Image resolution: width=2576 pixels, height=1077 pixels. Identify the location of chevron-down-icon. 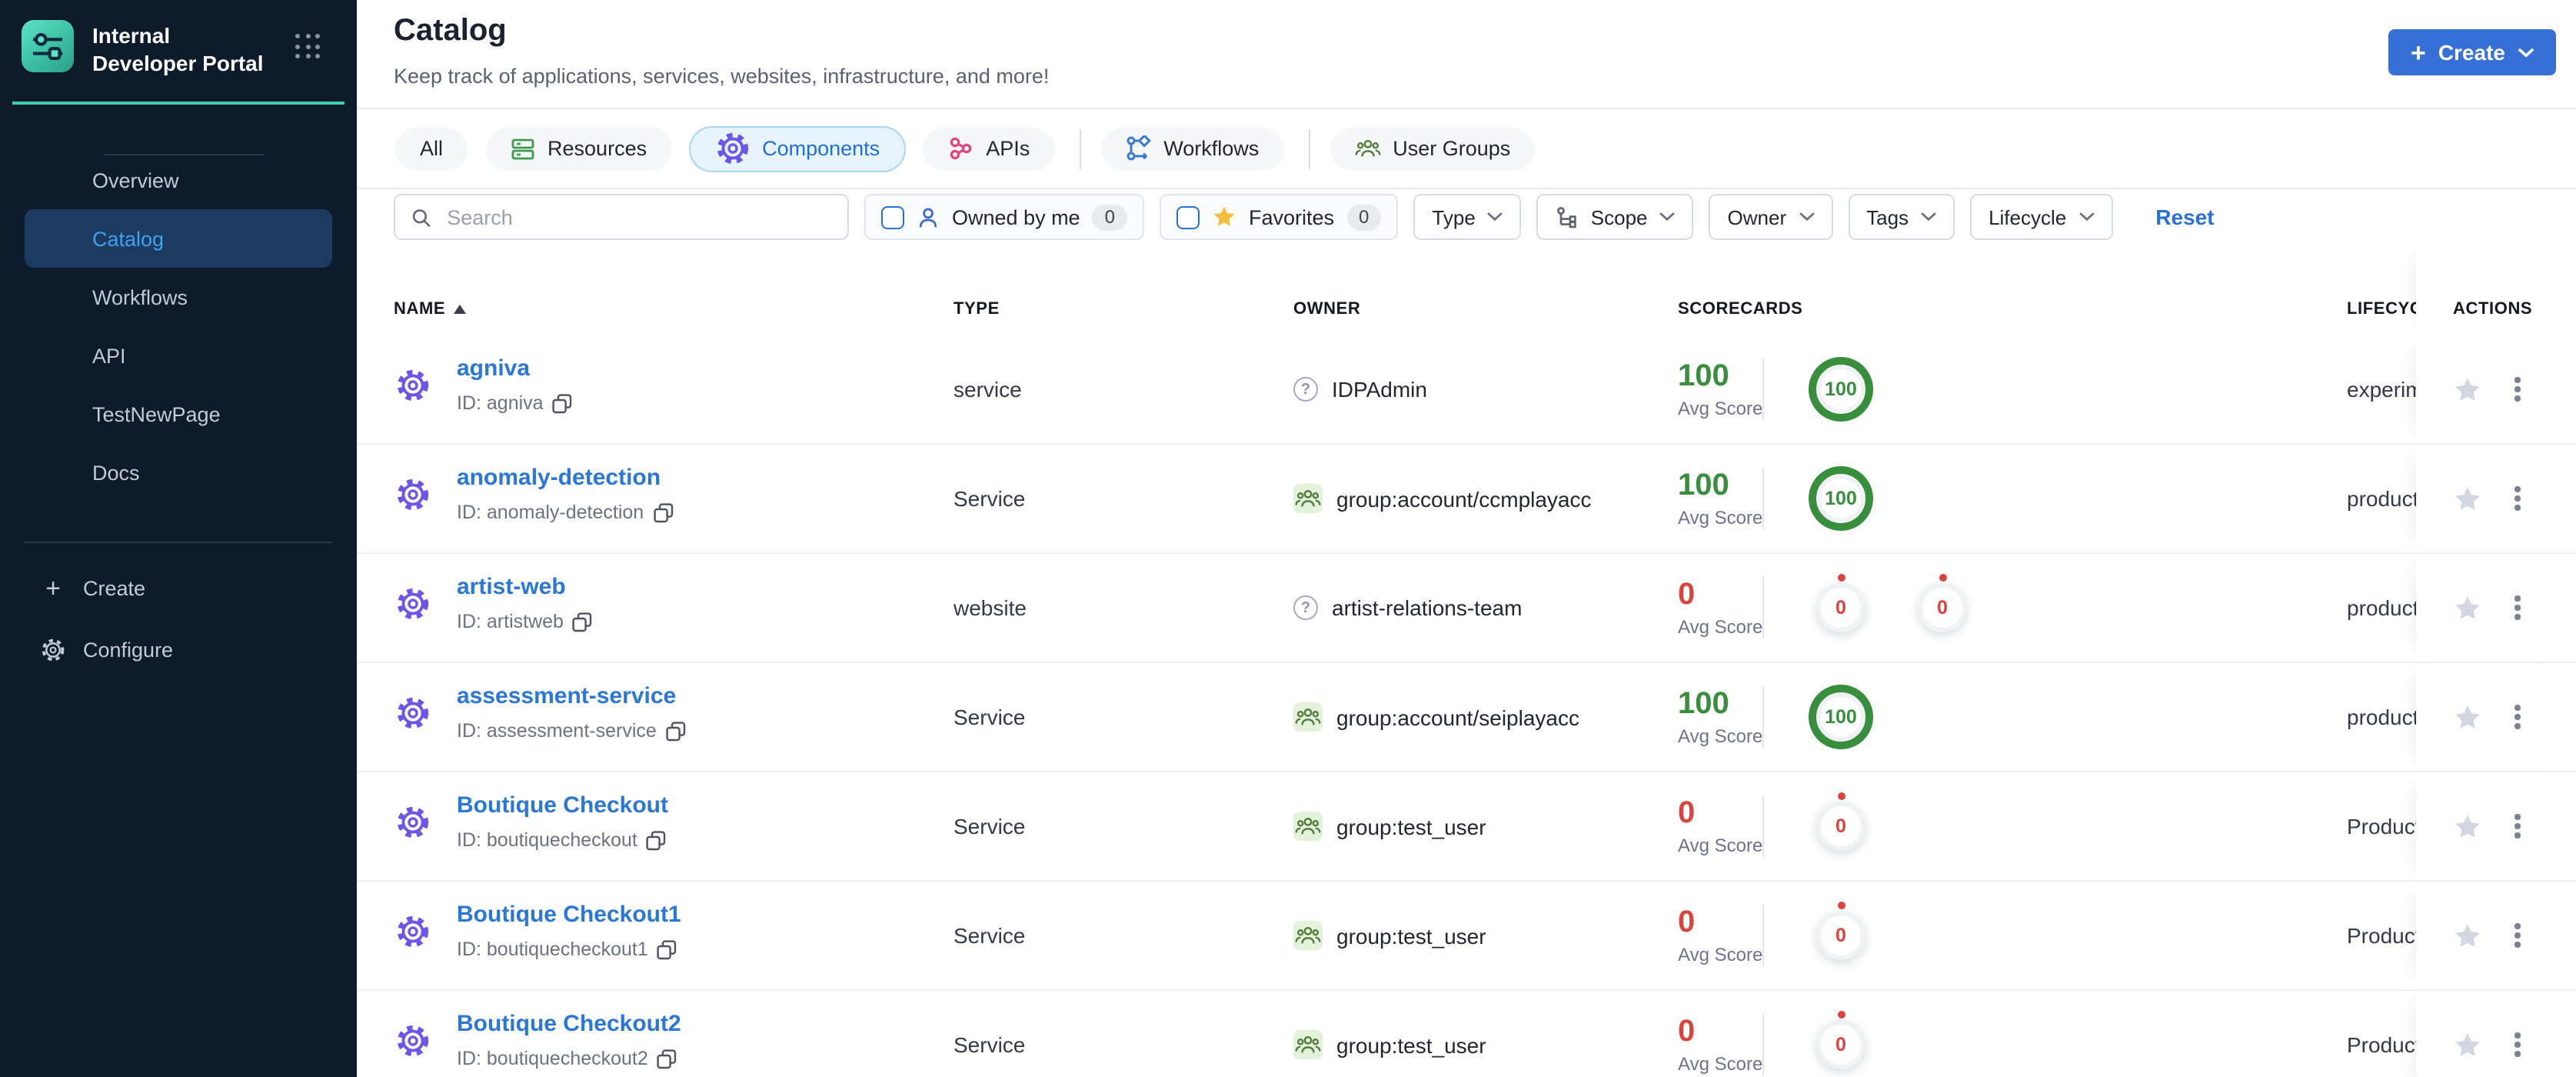
(1928, 217).